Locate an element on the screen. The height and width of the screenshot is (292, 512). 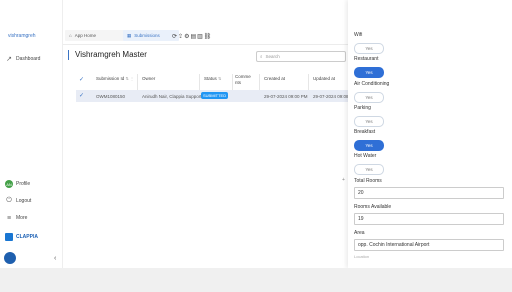
cell-submission-id: OWM1080150 is located at coordinates (110, 96).